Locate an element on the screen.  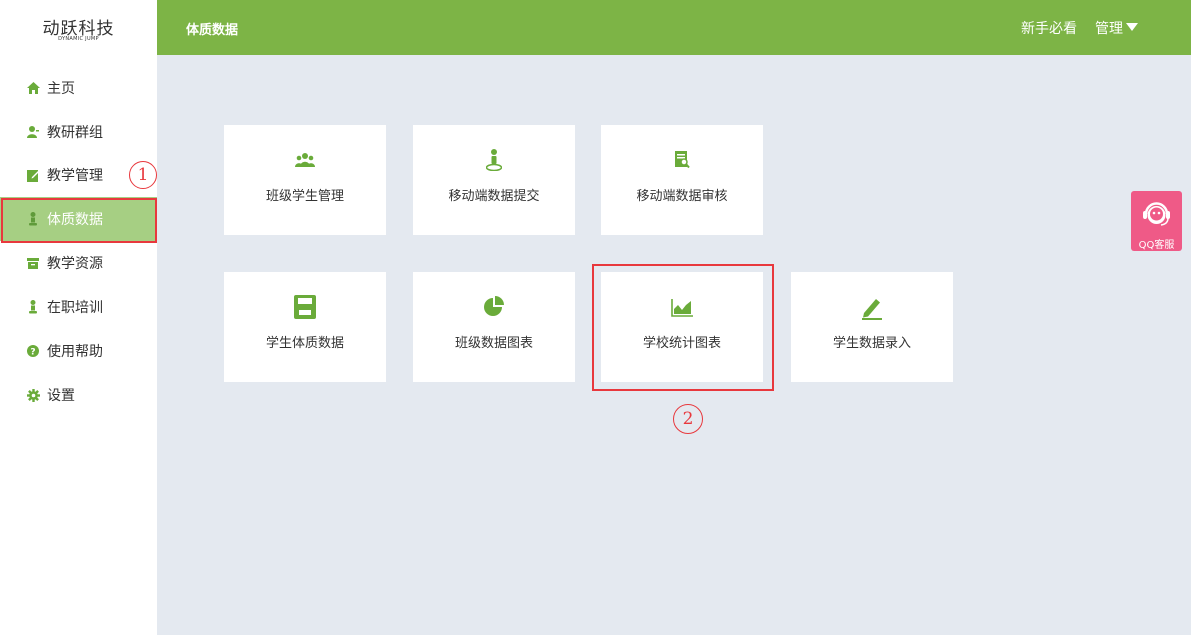
card-student-physical-data: 学生体质数据 is located at coordinates (305, 327).